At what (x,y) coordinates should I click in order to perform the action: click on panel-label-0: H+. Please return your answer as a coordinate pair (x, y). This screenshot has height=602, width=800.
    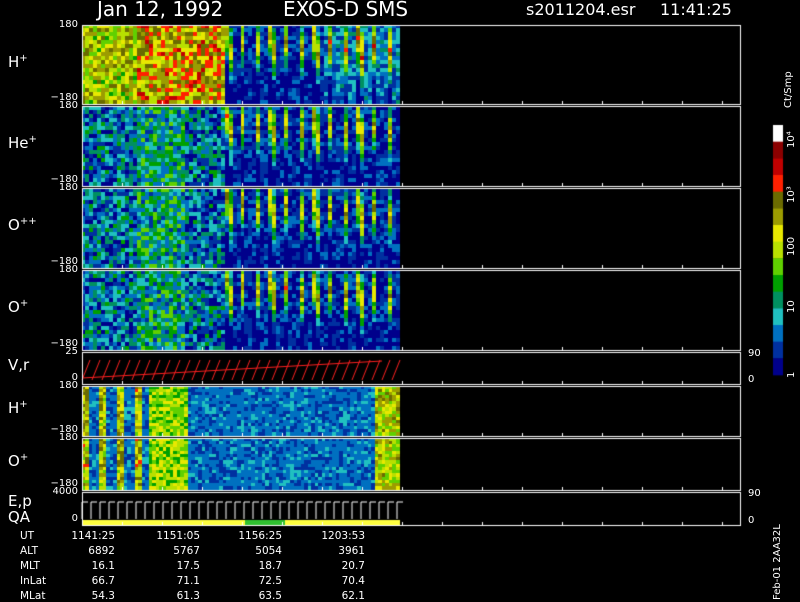
    Looking at the image, I should click on (18, 61).